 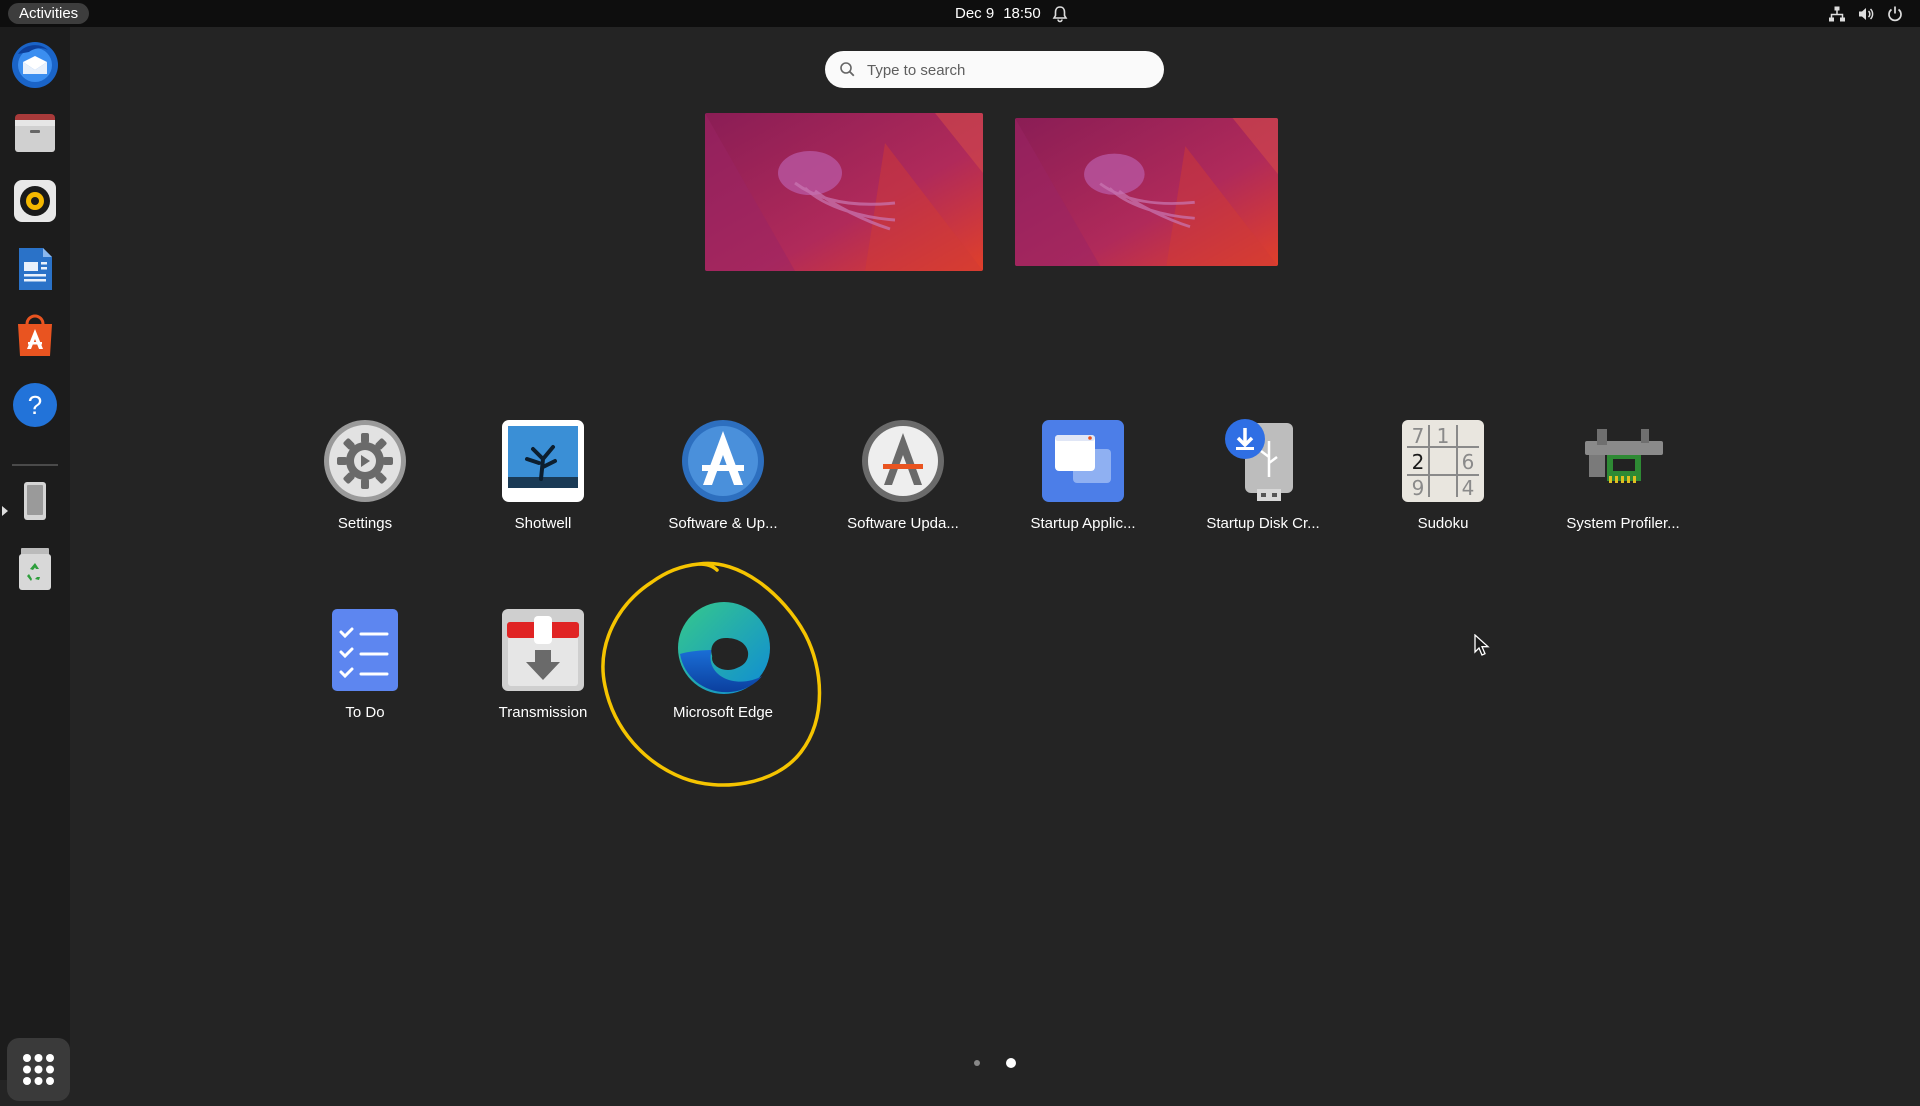 I want to click on page-indicator-2-active, so click(x=1011, y=1063).